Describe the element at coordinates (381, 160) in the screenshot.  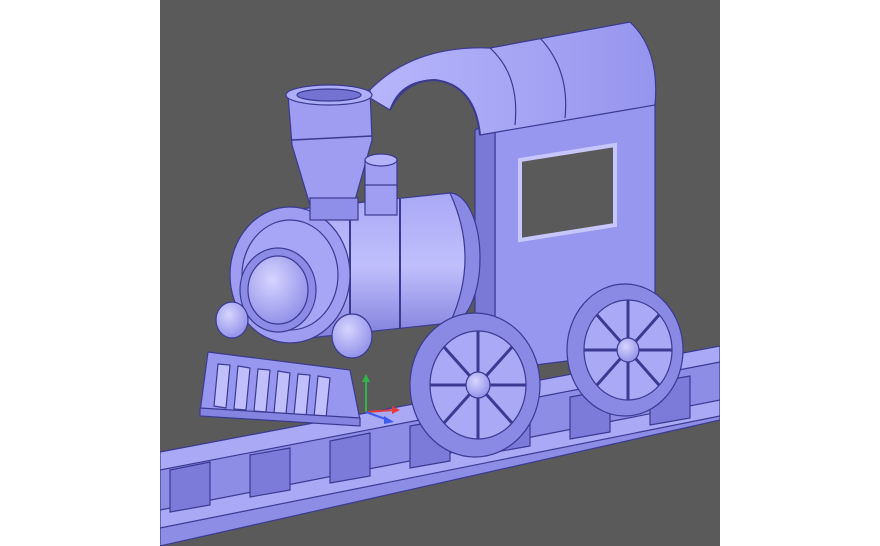
I see `dome-top` at that location.